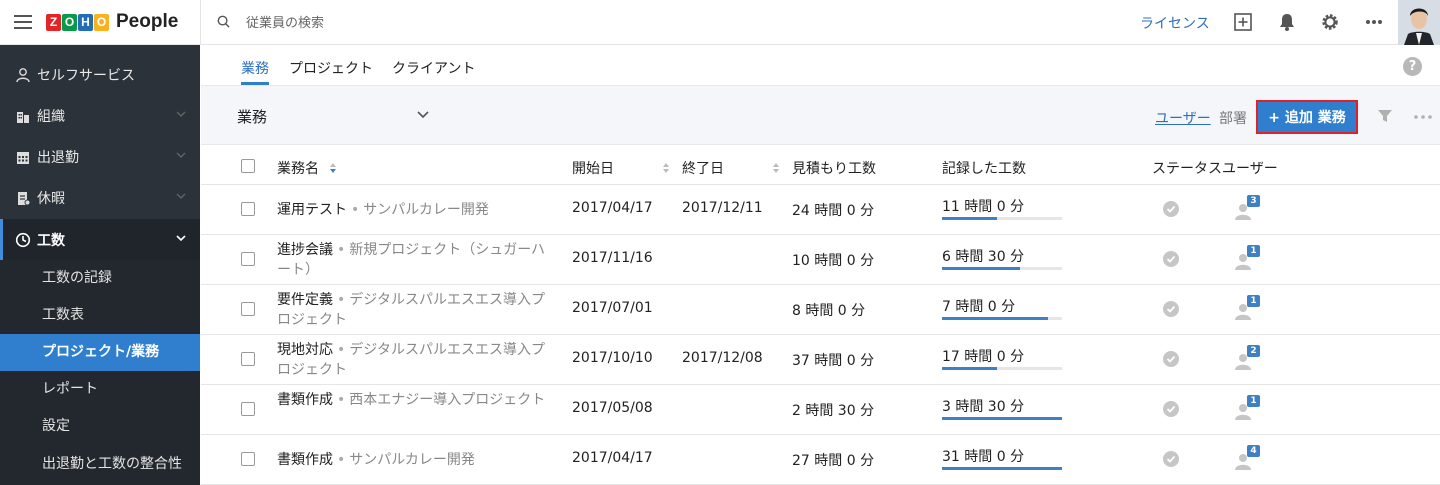 This screenshot has height=485, width=1440. Describe the element at coordinates (396, 23) in the screenshot. I see `employee-search-input` at that location.